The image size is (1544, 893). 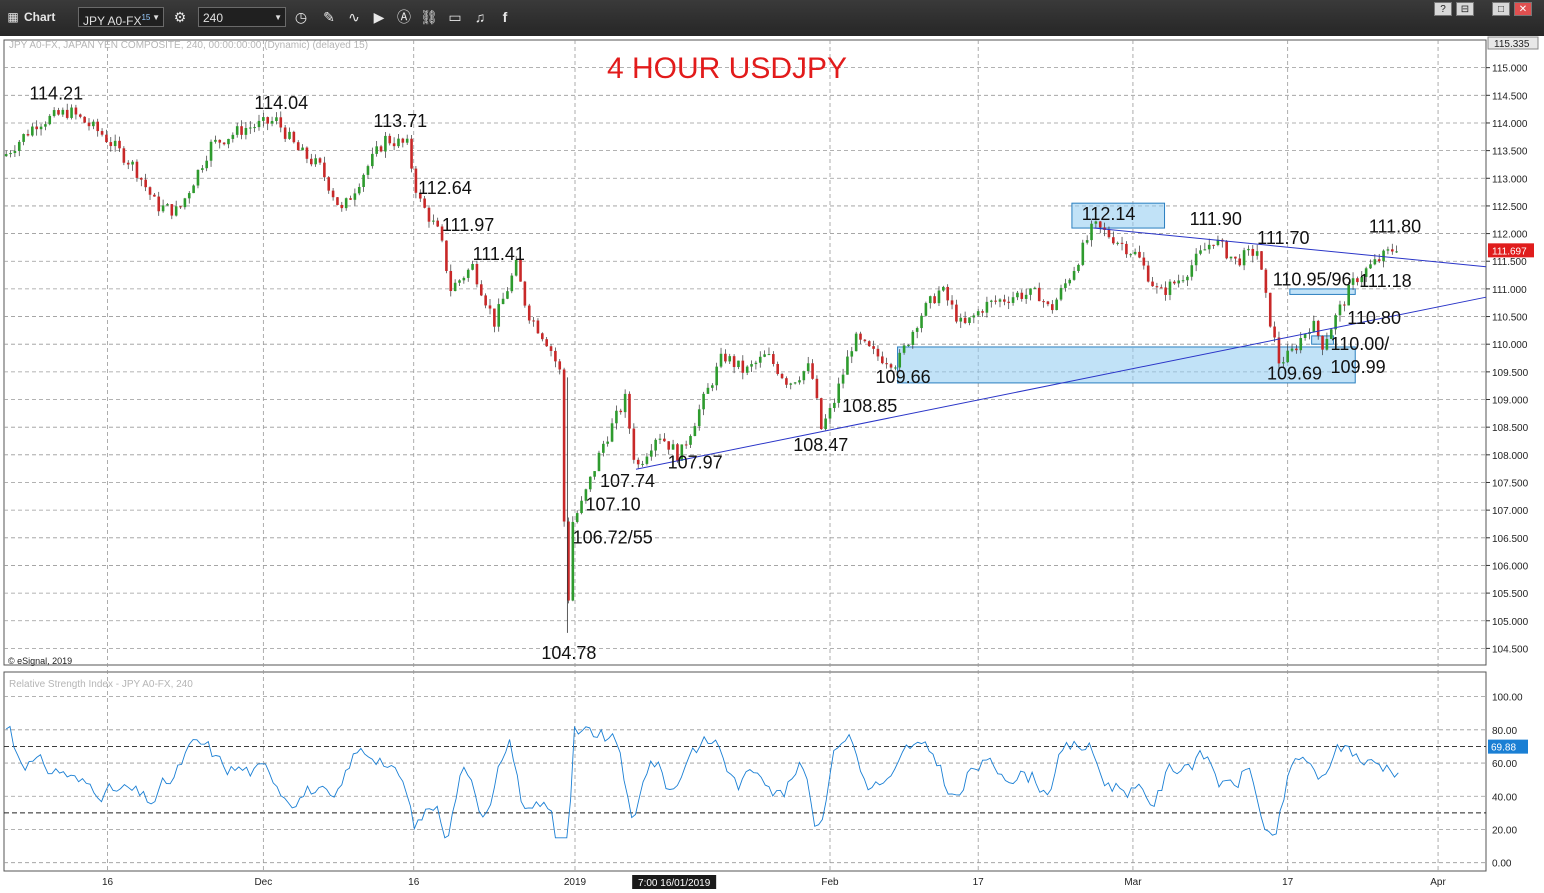 I want to click on rsi-title: Relative Strength Index - JPY A0-FX, 240, so click(x=101, y=684).